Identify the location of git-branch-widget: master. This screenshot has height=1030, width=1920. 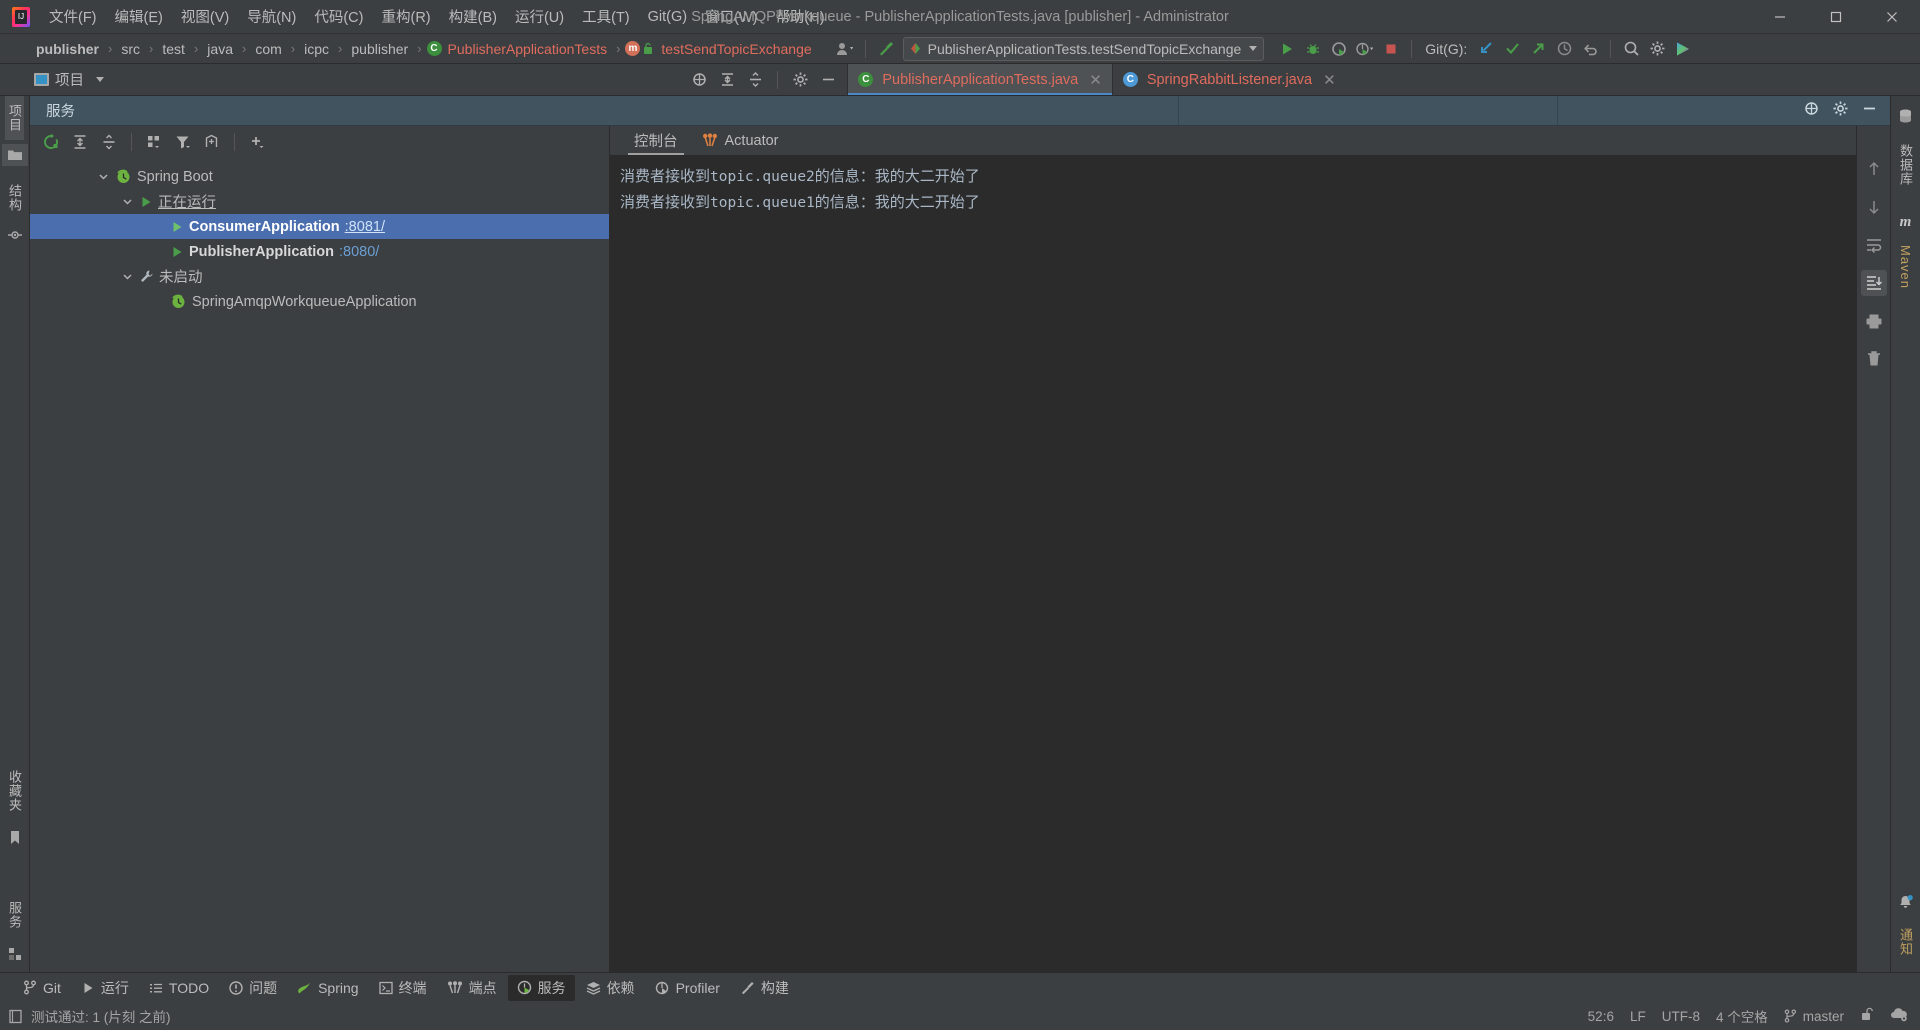
(1814, 1016).